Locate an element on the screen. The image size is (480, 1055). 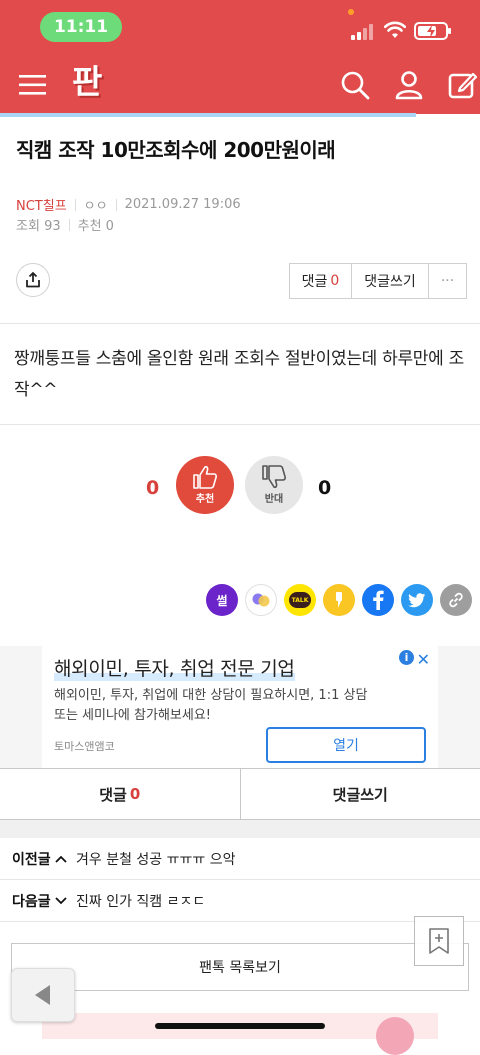
post-title: 직캠 조작 10만조회수에 200만원이래 is located at coordinates (175, 148).